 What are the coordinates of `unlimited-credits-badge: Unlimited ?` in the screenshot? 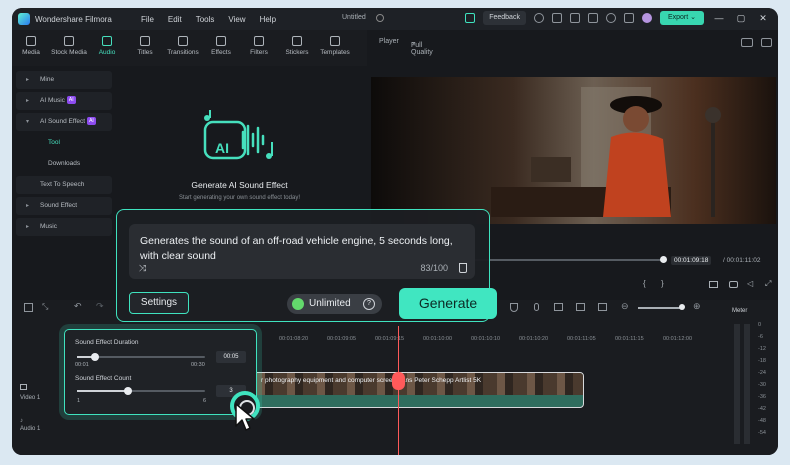 It's located at (334, 304).